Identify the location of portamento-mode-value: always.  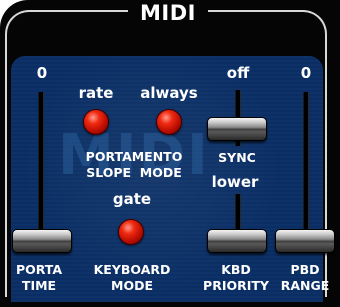
(169, 93).